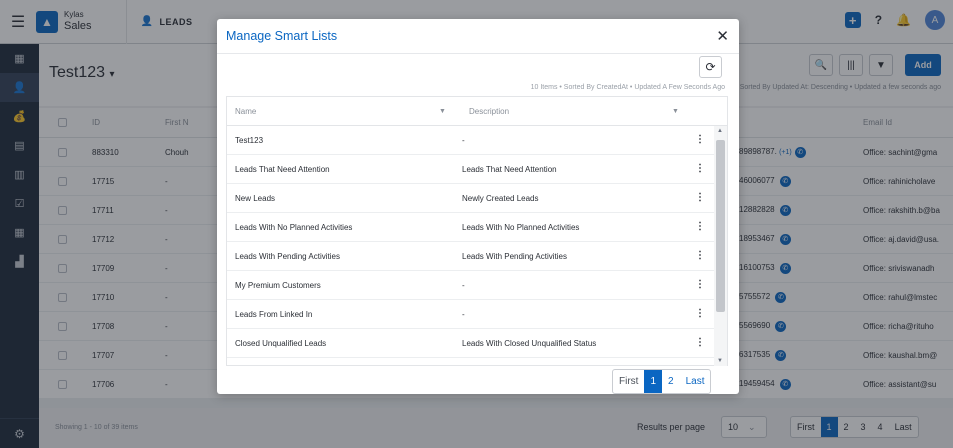 The image size is (953, 448). Describe the element at coordinates (280, 343) in the screenshot. I see `smart-list-name: Closed Unqualified Leads` at that location.